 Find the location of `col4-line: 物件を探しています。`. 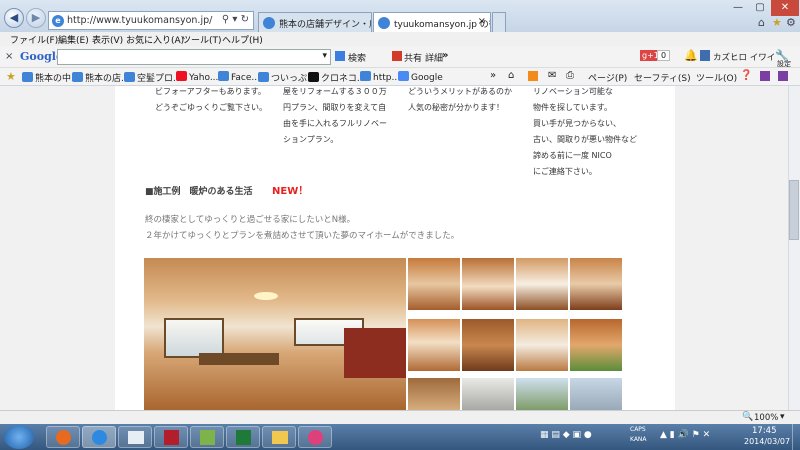

col4-line: 物件を探しています。 is located at coordinates (572, 107).